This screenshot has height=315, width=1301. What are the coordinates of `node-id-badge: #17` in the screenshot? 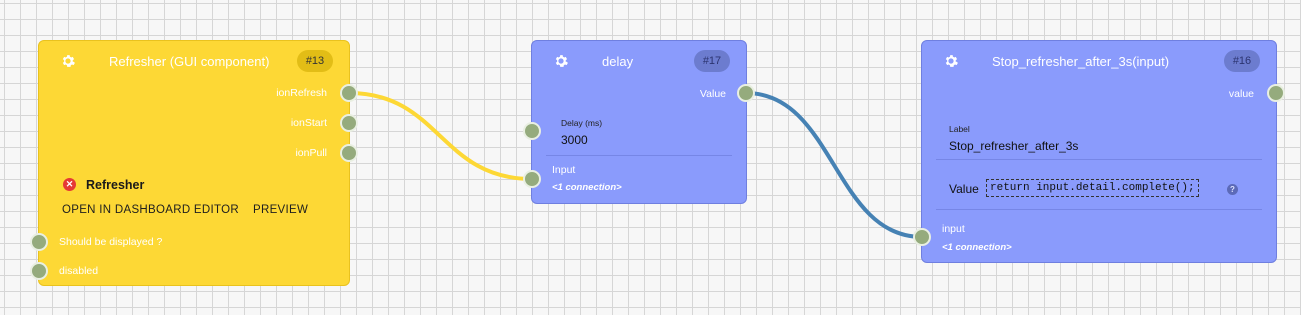 It's located at (712, 61).